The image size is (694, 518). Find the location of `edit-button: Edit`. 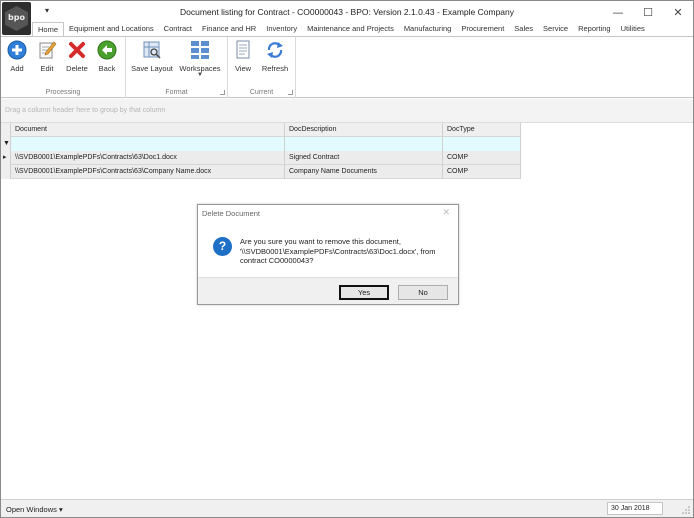

edit-button: Edit is located at coordinates (47, 56).